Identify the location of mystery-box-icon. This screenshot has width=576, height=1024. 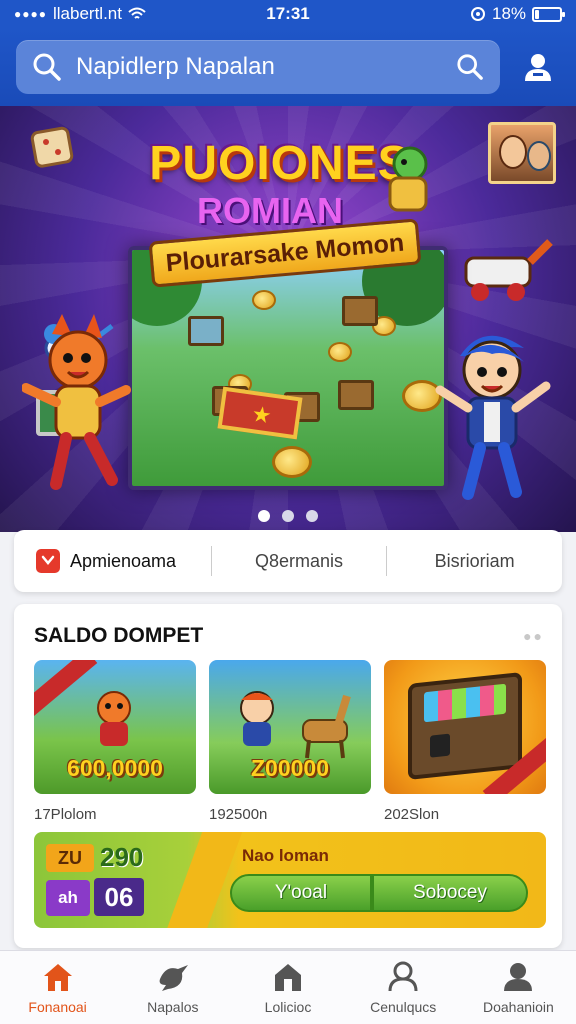
(465, 726).